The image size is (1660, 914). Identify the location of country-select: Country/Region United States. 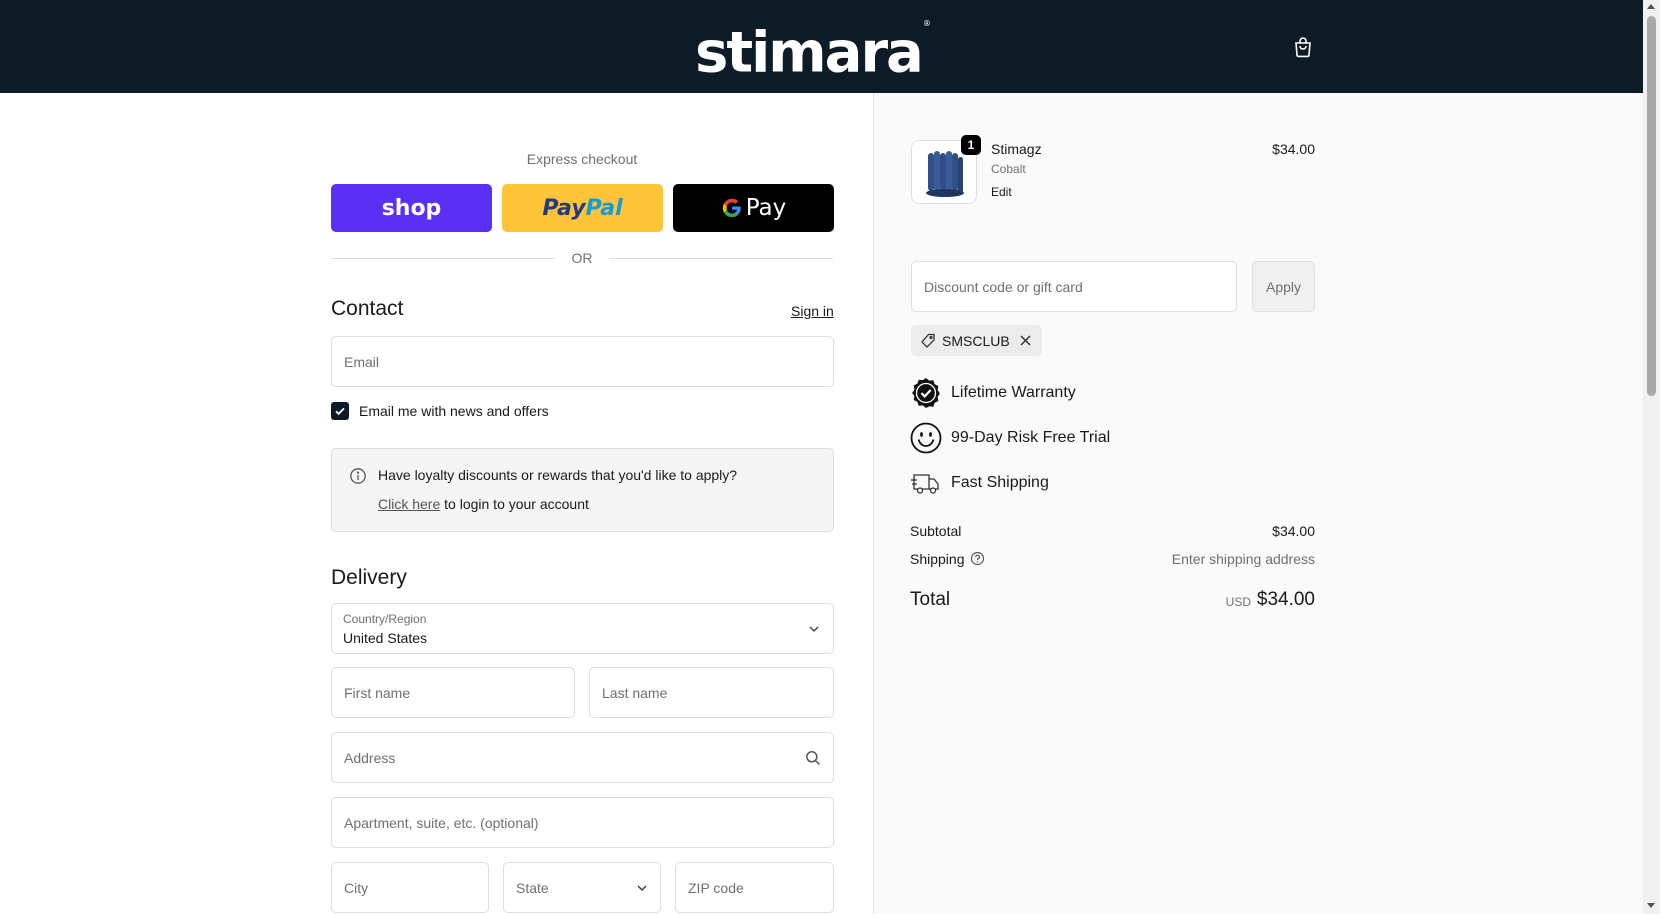
(582, 628).